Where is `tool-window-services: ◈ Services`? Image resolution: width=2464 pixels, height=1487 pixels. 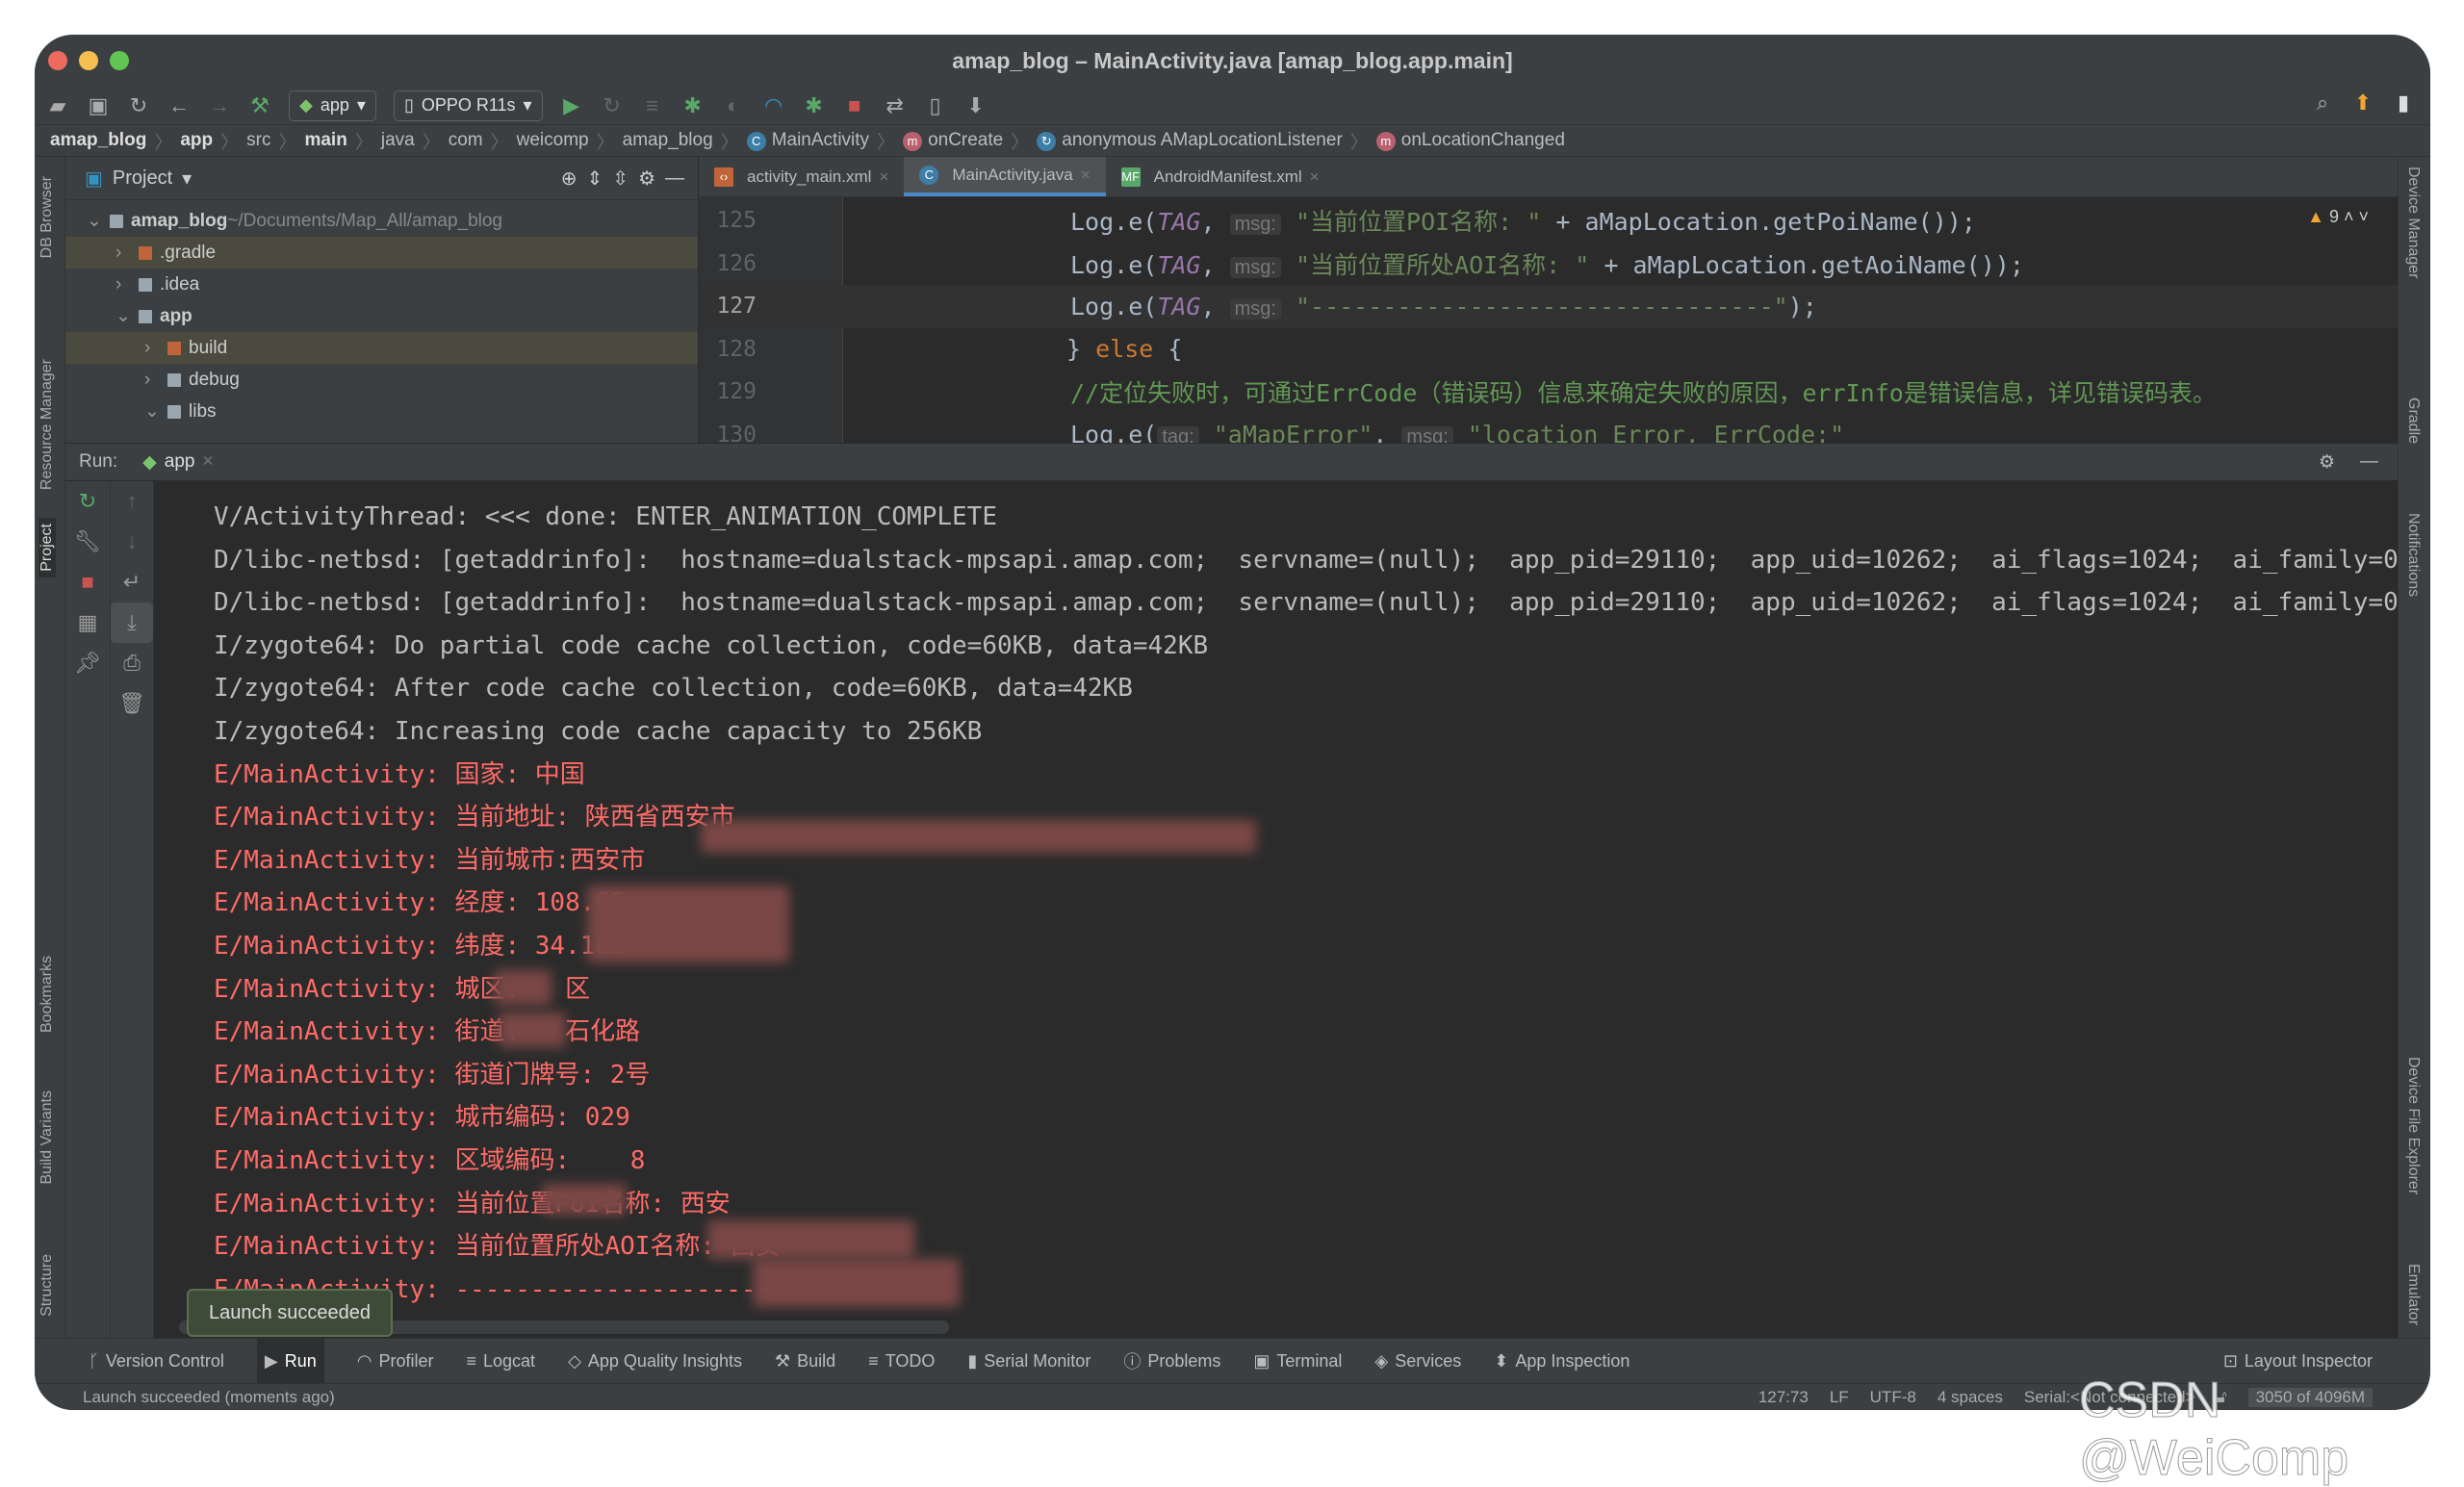
tool-window-services: ◈ Services is located at coordinates (1417, 1361).